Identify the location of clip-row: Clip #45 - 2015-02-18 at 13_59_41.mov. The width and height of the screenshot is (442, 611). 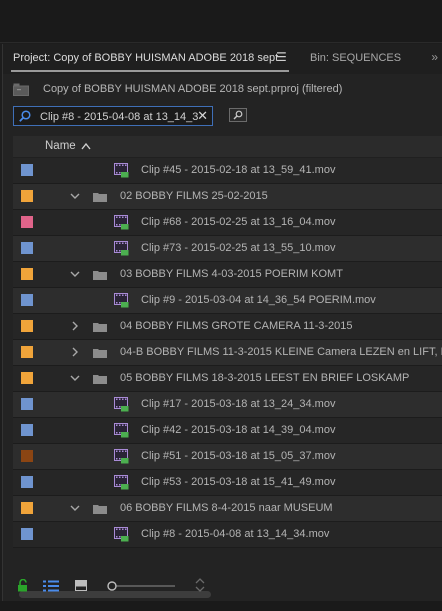
(227, 171).